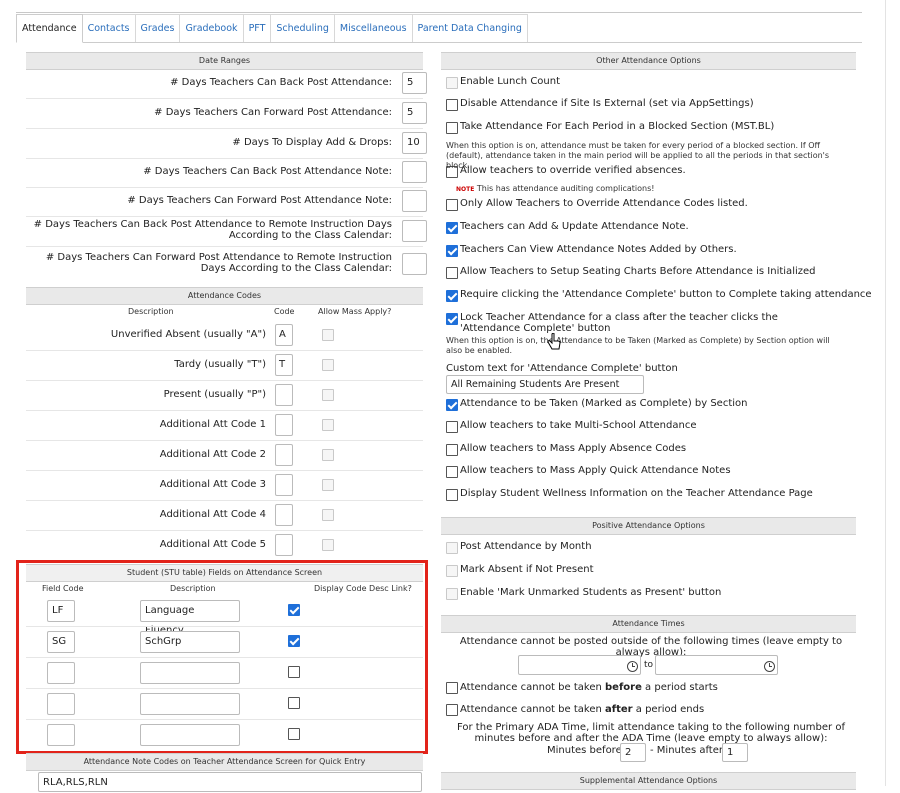  What do you see at coordinates (465, 189) in the screenshot?
I see `note-tag: NOTE` at bounding box center [465, 189].